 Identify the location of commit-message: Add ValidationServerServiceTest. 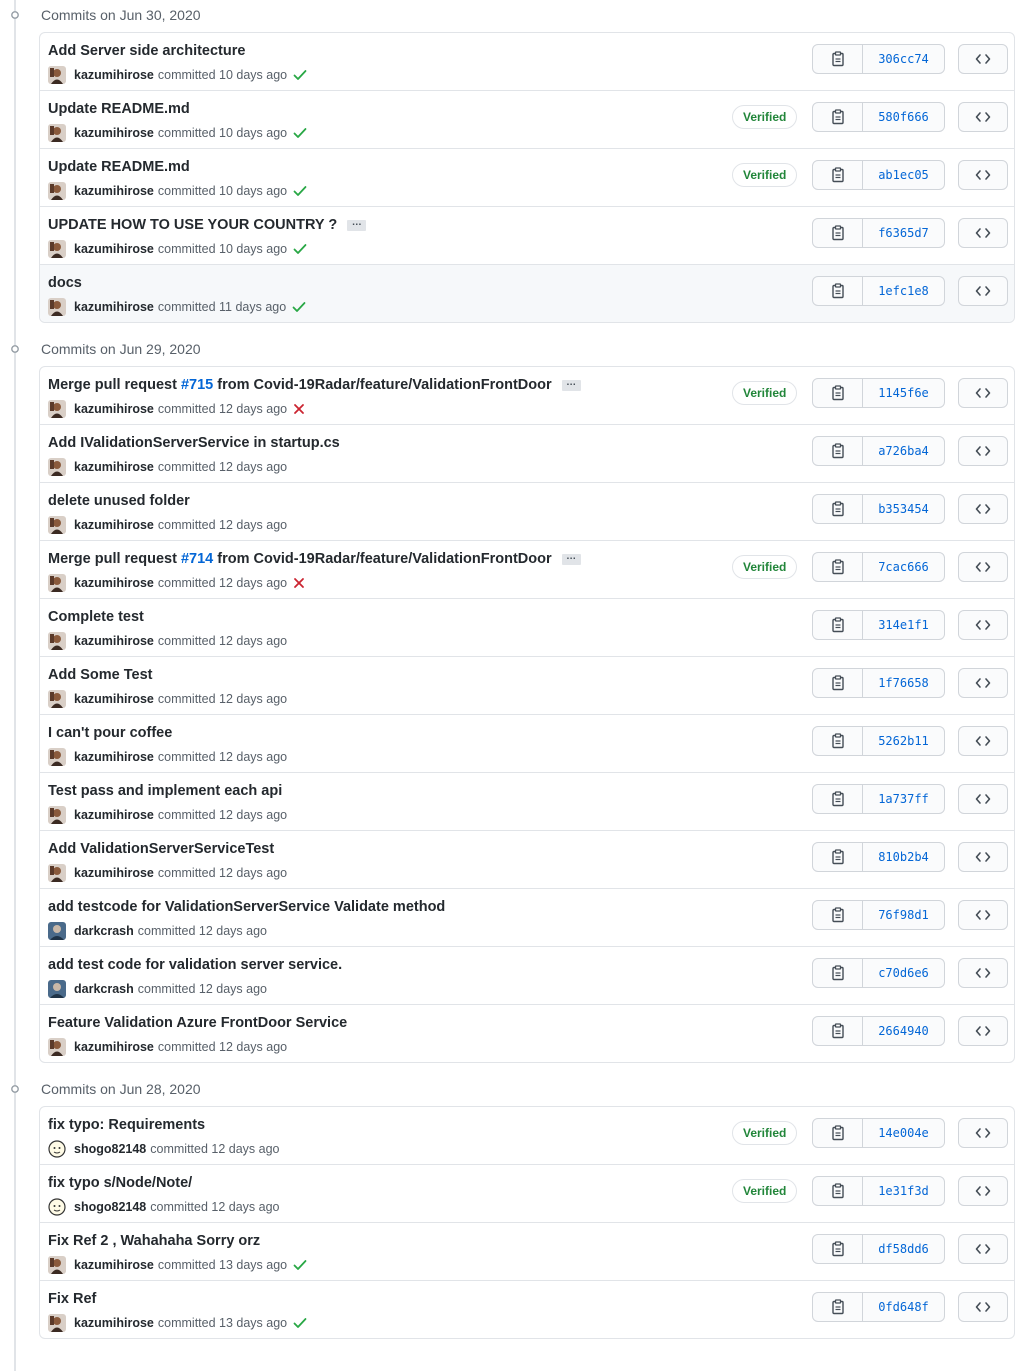
(161, 849).